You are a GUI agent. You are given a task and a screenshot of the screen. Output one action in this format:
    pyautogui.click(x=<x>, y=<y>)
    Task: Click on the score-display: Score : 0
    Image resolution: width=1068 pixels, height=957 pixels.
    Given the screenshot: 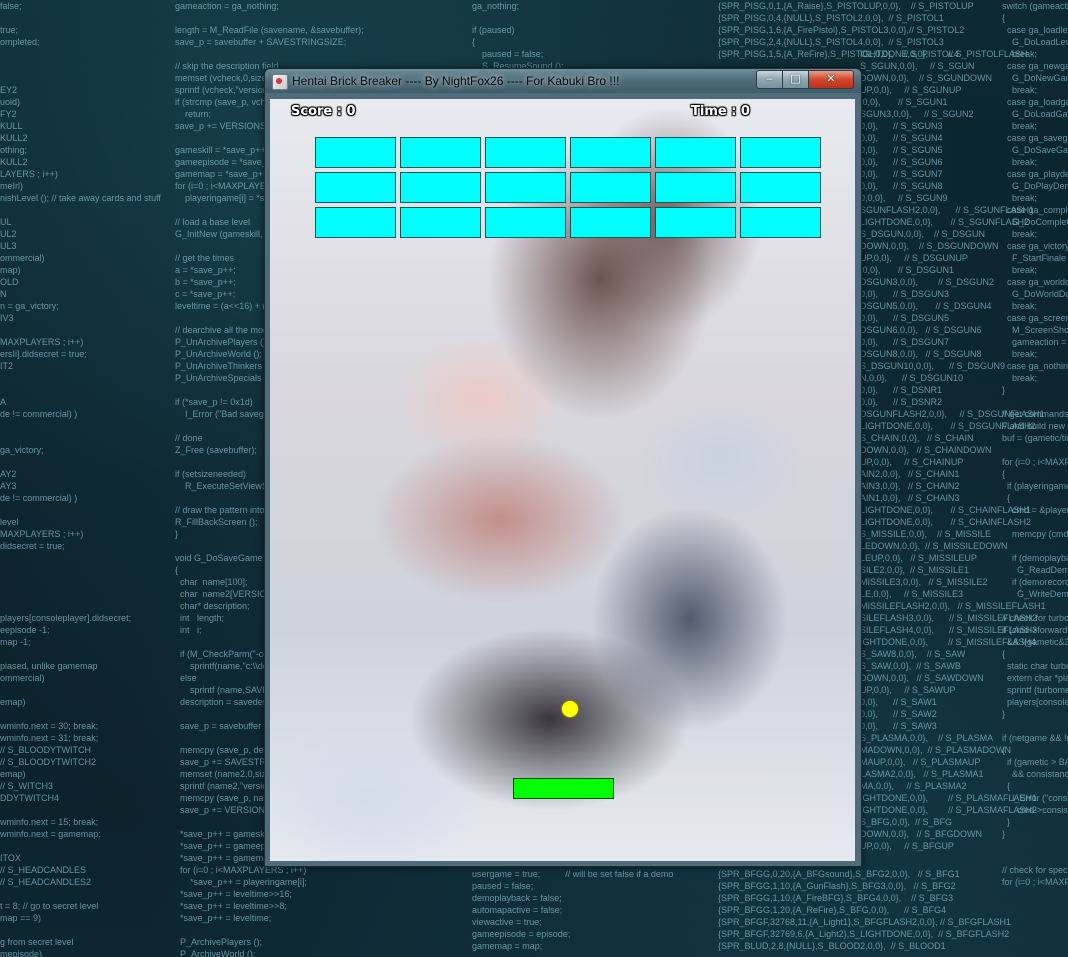 What is the action you would take?
    pyautogui.click(x=323, y=111)
    